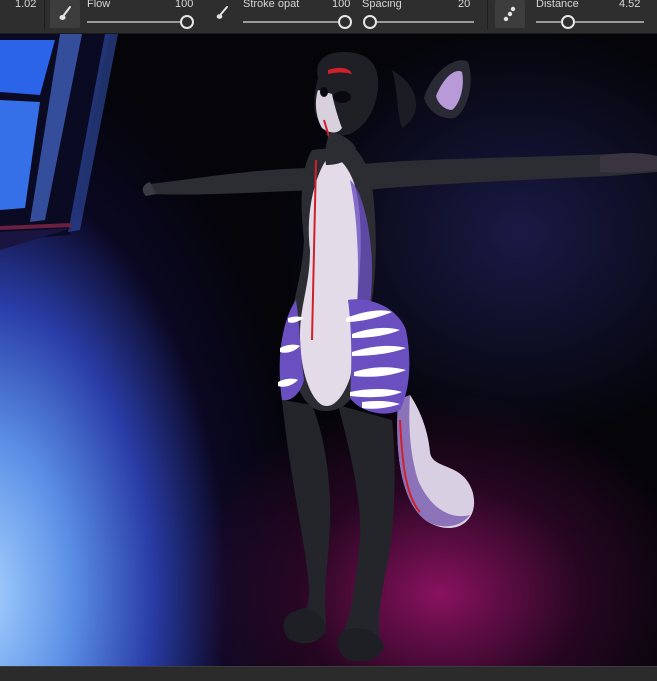 The image size is (657, 681). Describe the element at coordinates (419, 22) in the screenshot. I see `spacing-slider` at that location.